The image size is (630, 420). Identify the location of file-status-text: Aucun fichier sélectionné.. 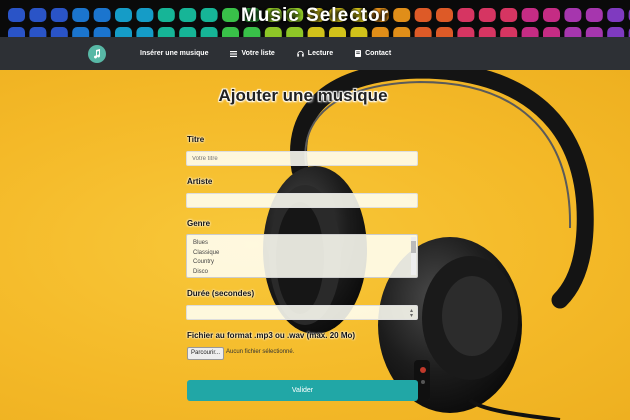
(260, 352).